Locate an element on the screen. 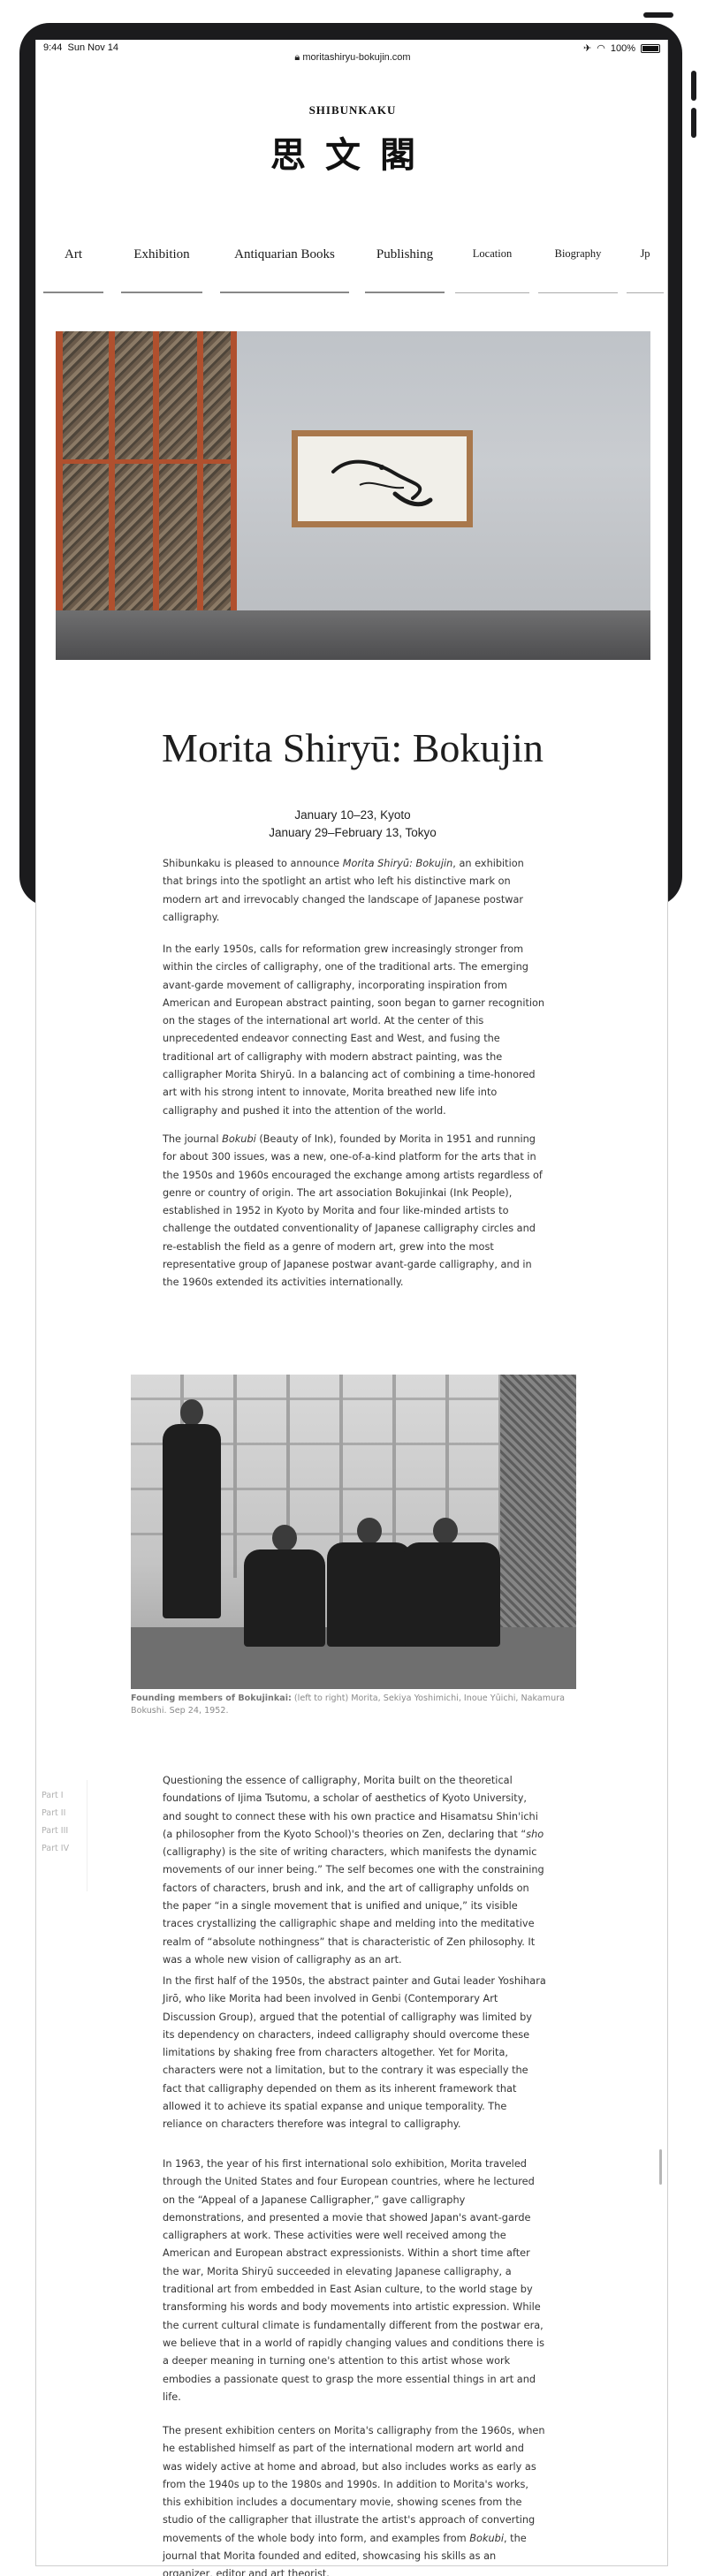  calligraphy-strokes is located at coordinates (382, 483).